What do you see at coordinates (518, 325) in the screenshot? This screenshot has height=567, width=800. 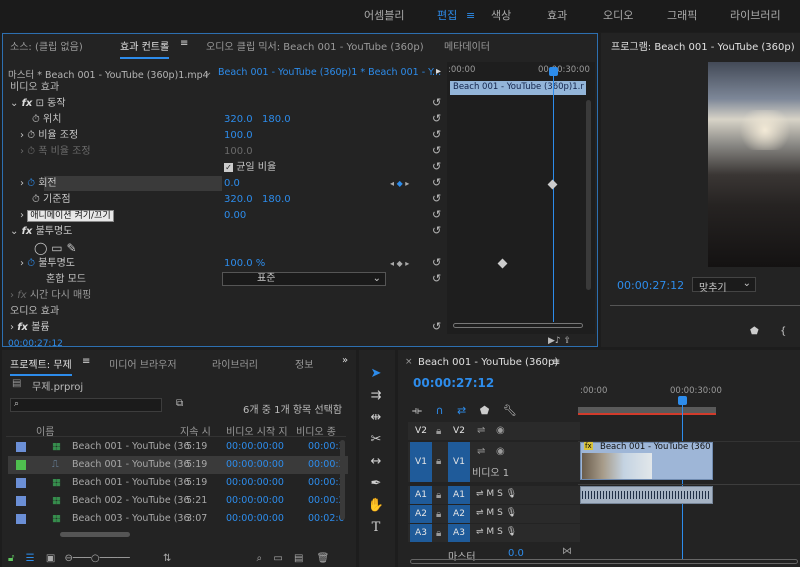 I see `ec-scrollbar` at bounding box center [518, 325].